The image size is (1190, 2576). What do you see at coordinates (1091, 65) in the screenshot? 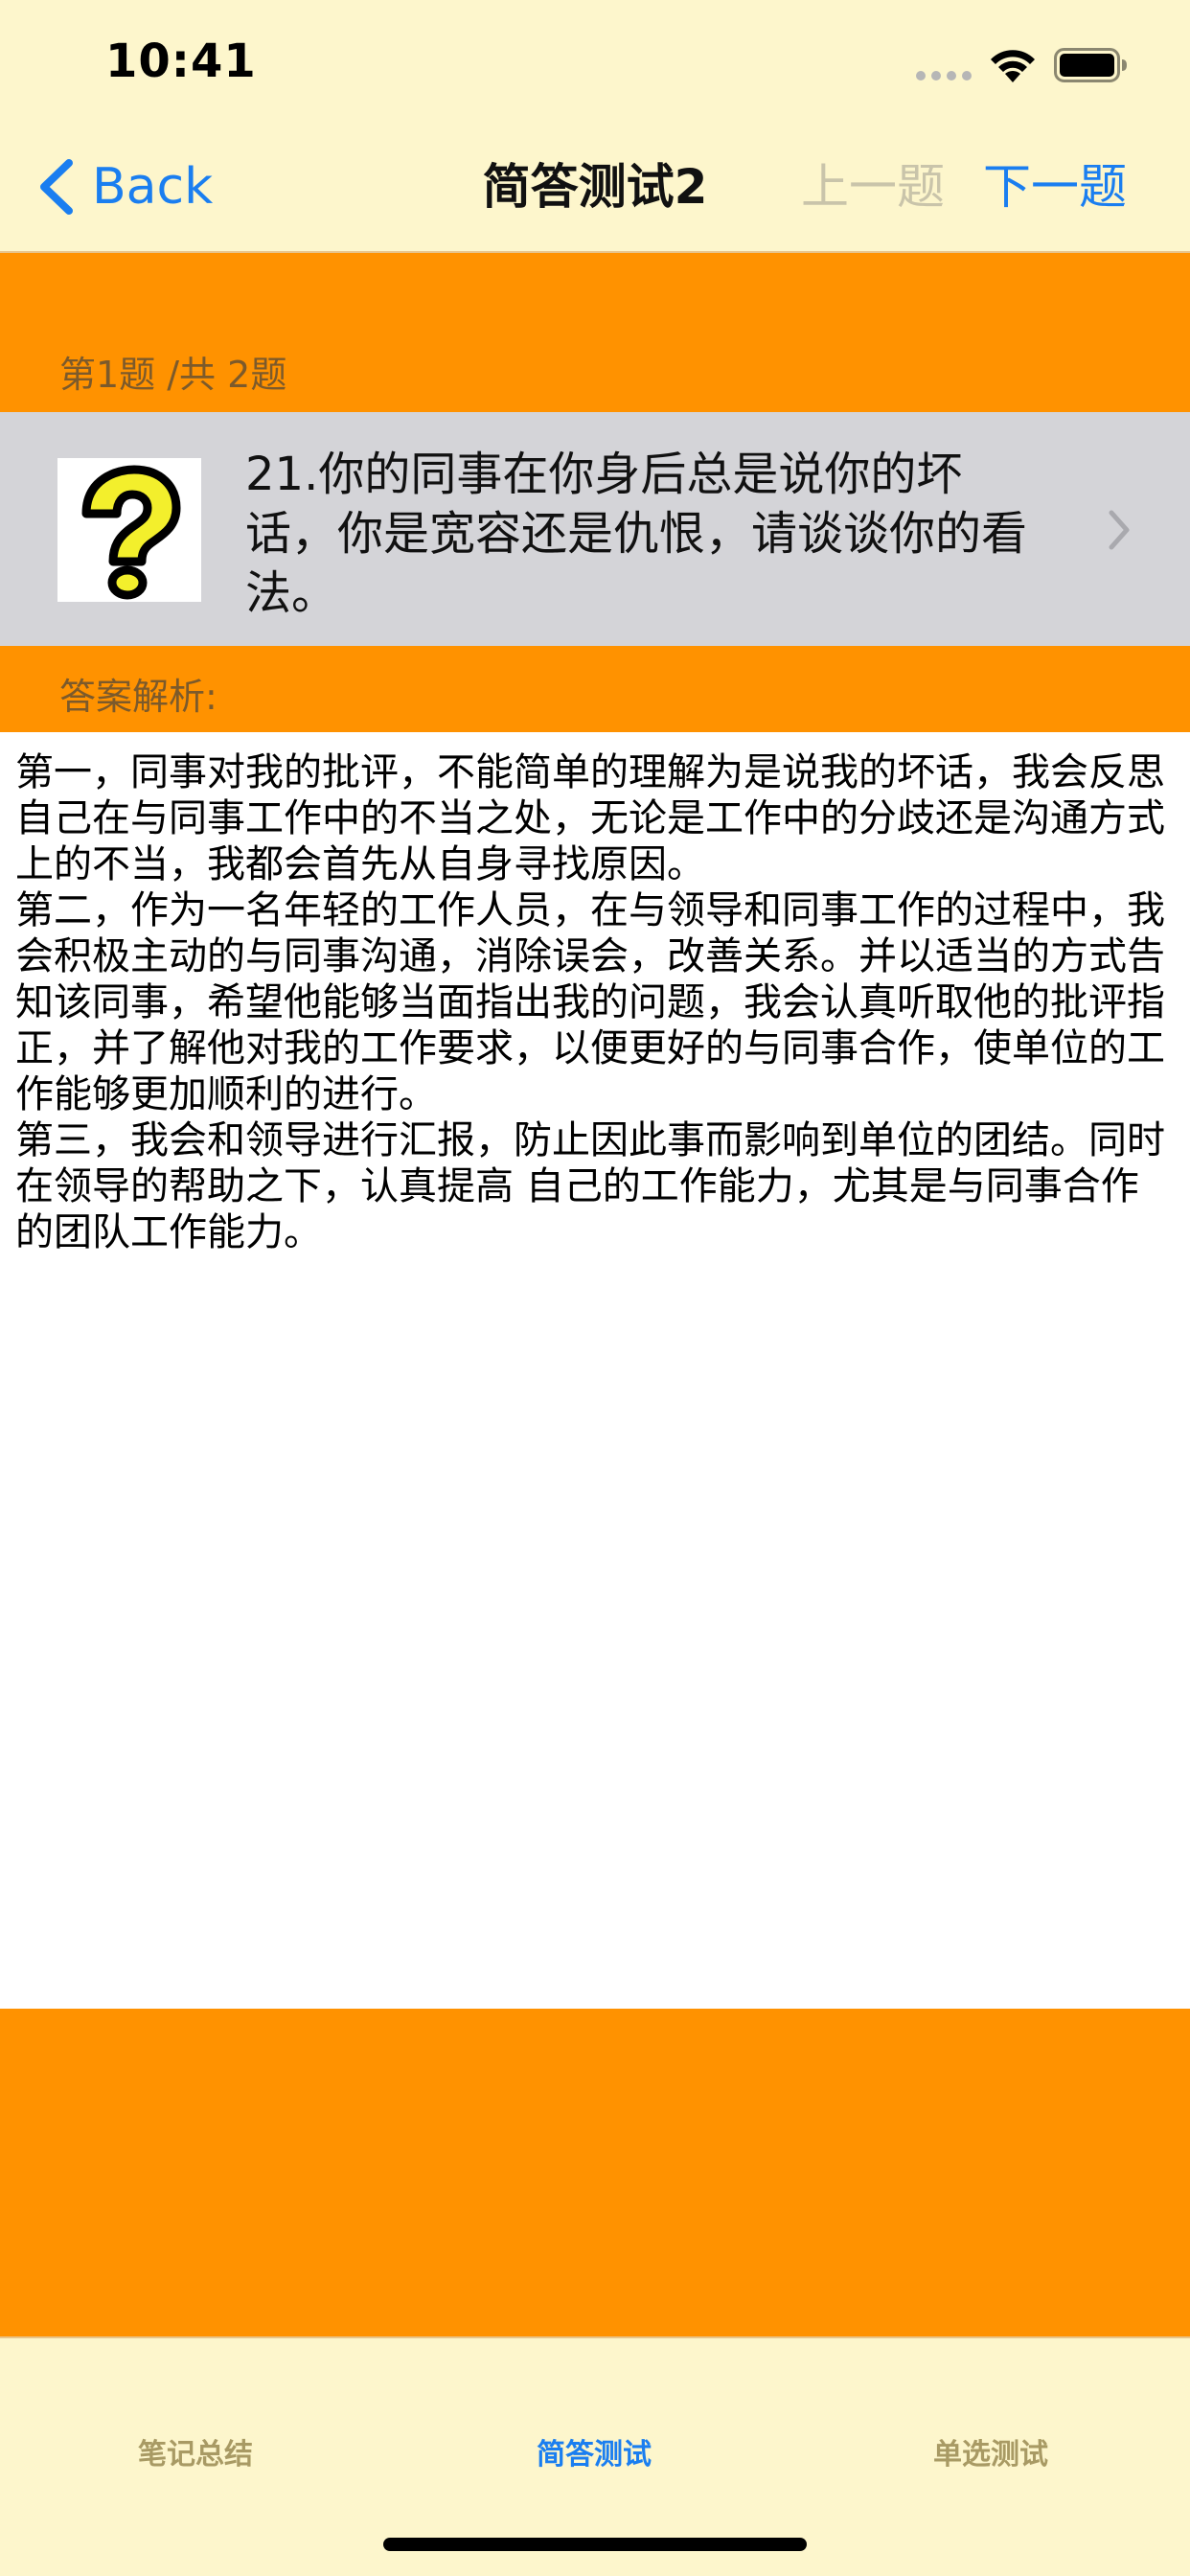
I see `battery-icon` at bounding box center [1091, 65].